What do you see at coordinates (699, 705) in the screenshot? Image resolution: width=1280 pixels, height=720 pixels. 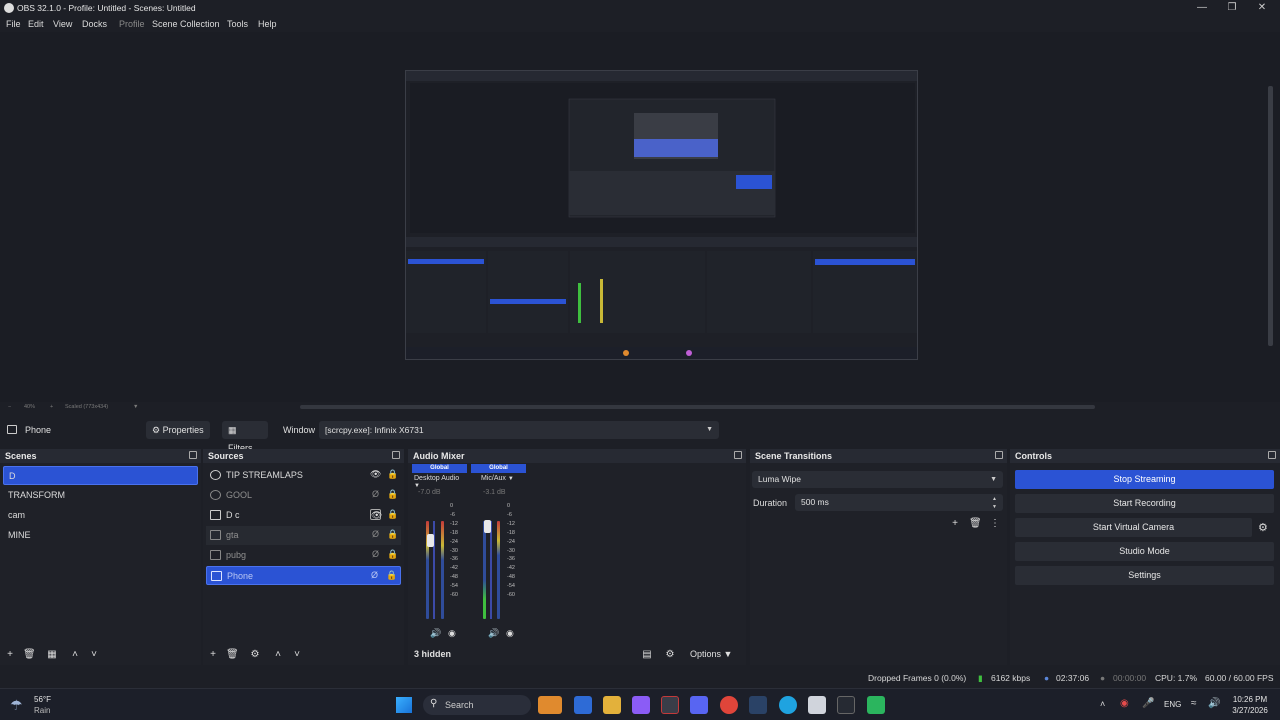 I see `discord-icon` at bounding box center [699, 705].